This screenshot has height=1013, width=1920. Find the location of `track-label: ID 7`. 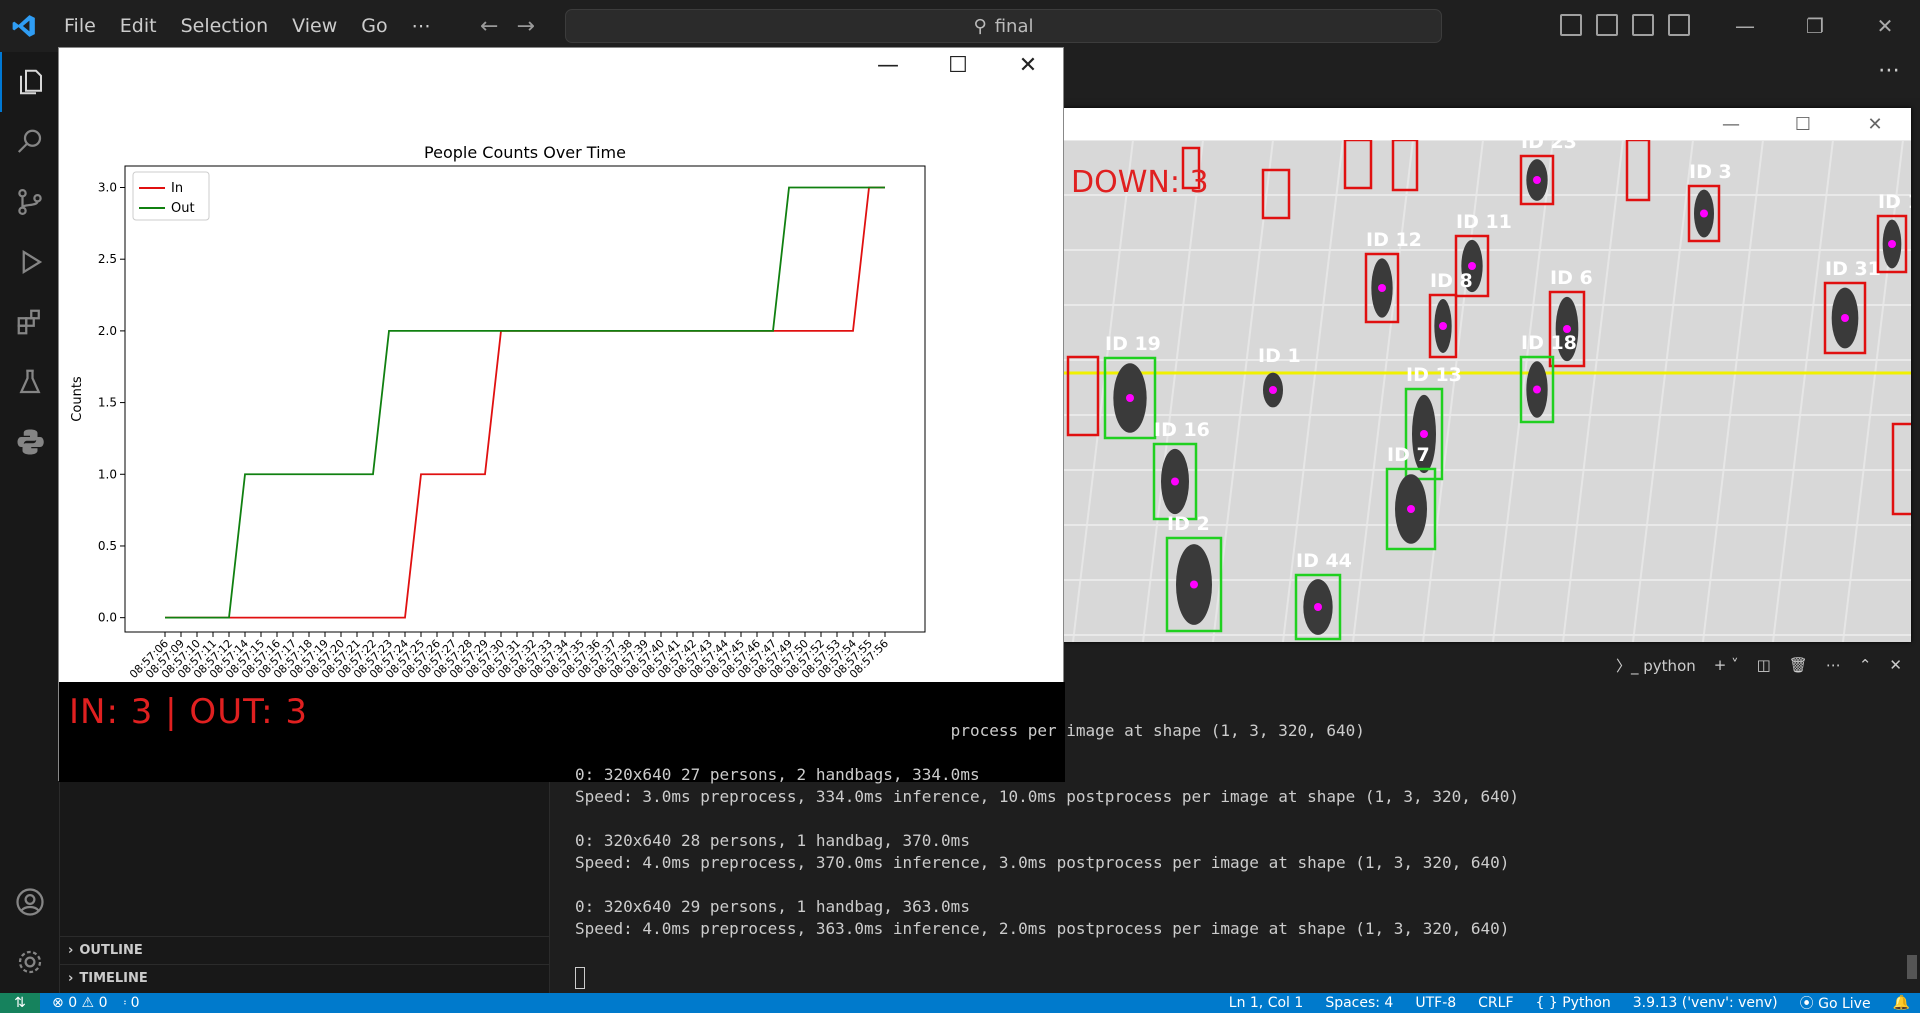

track-label: ID 7 is located at coordinates (1408, 455).